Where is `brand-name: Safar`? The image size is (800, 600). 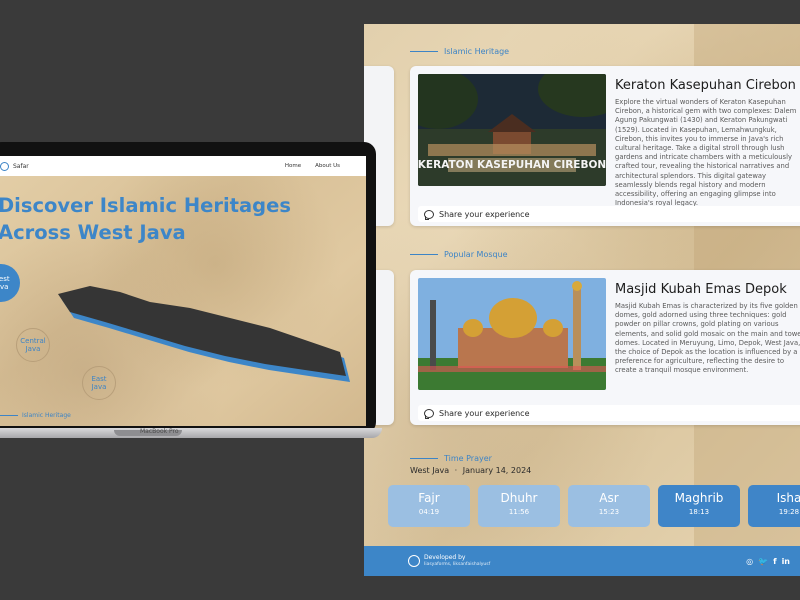 brand-name: Safar is located at coordinates (21, 166).